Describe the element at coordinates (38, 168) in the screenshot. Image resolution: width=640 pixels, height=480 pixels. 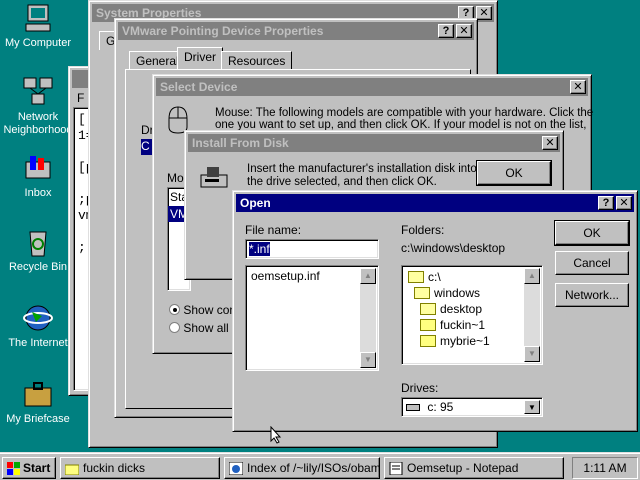
I see `inbox-icon` at that location.